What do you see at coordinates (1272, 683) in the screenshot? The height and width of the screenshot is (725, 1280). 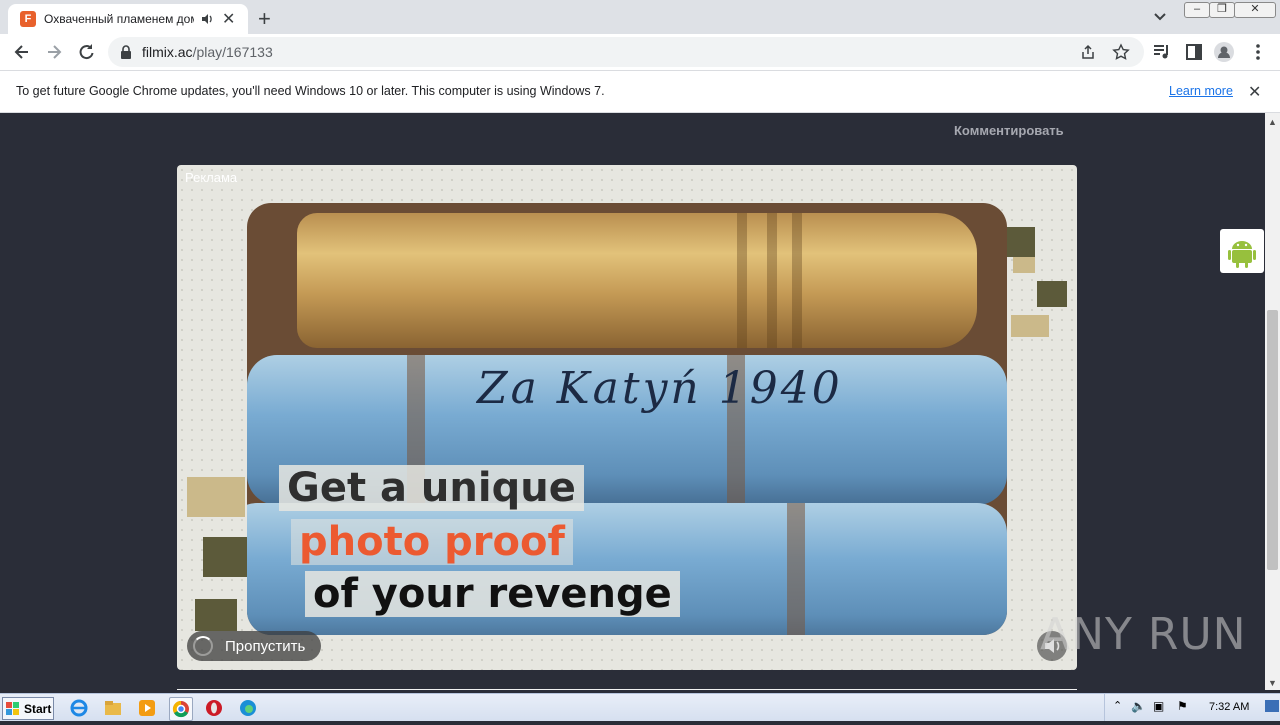 I see `scroll-down-arrow-icon: ▼` at bounding box center [1272, 683].